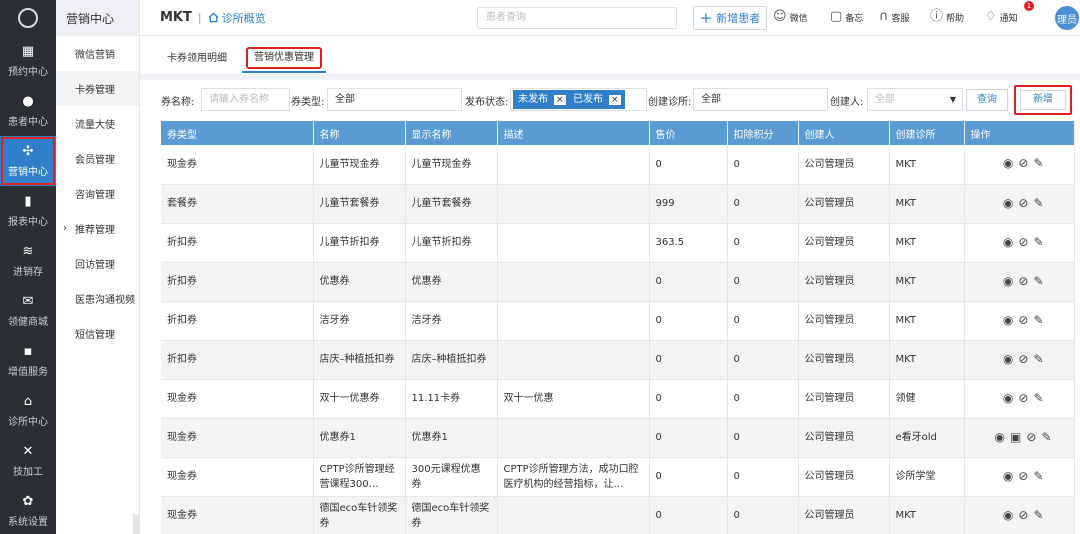 Image resolution: width=1080 pixels, height=534 pixels. I want to click on sub-item-1: 卡券管理, so click(97, 88).